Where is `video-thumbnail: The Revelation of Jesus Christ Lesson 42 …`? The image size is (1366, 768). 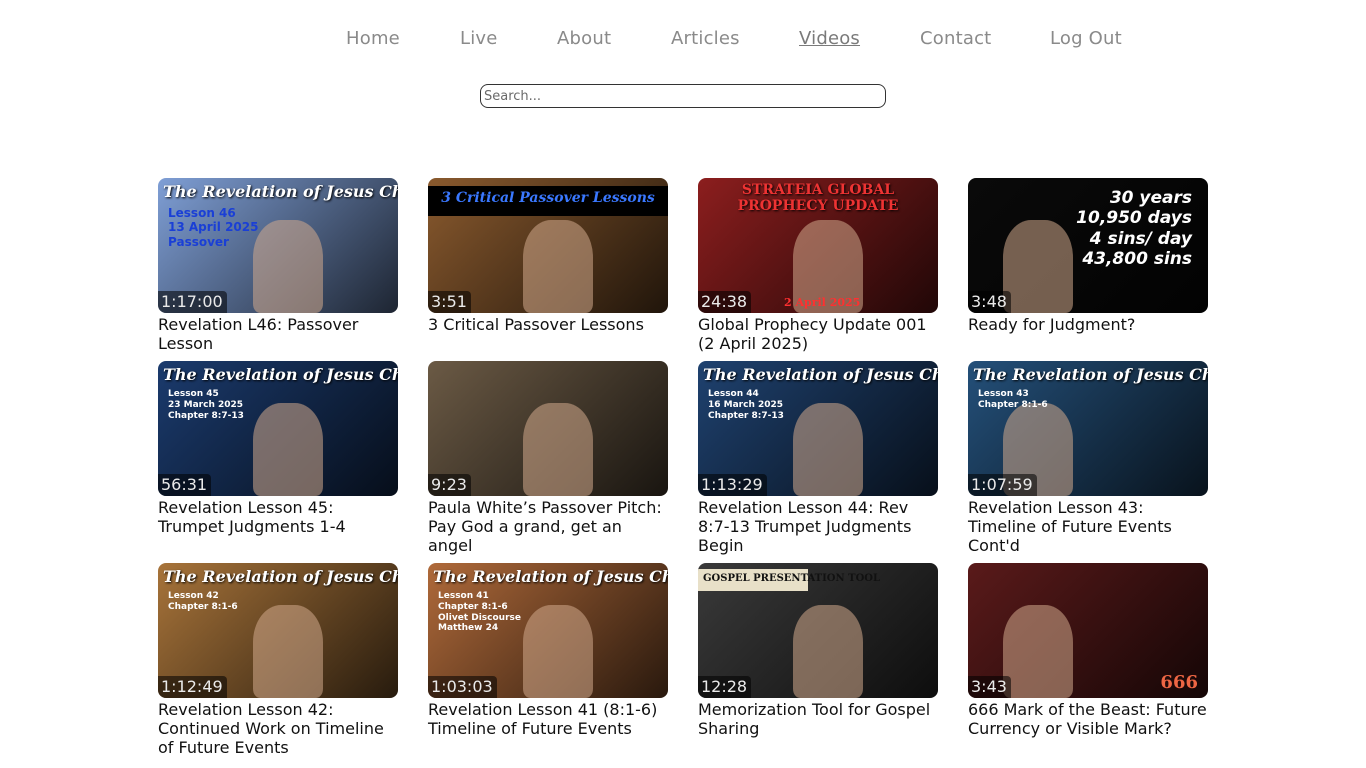
video-thumbnail: The Revelation of Jesus Christ Lesson 42 … is located at coordinates (278, 630).